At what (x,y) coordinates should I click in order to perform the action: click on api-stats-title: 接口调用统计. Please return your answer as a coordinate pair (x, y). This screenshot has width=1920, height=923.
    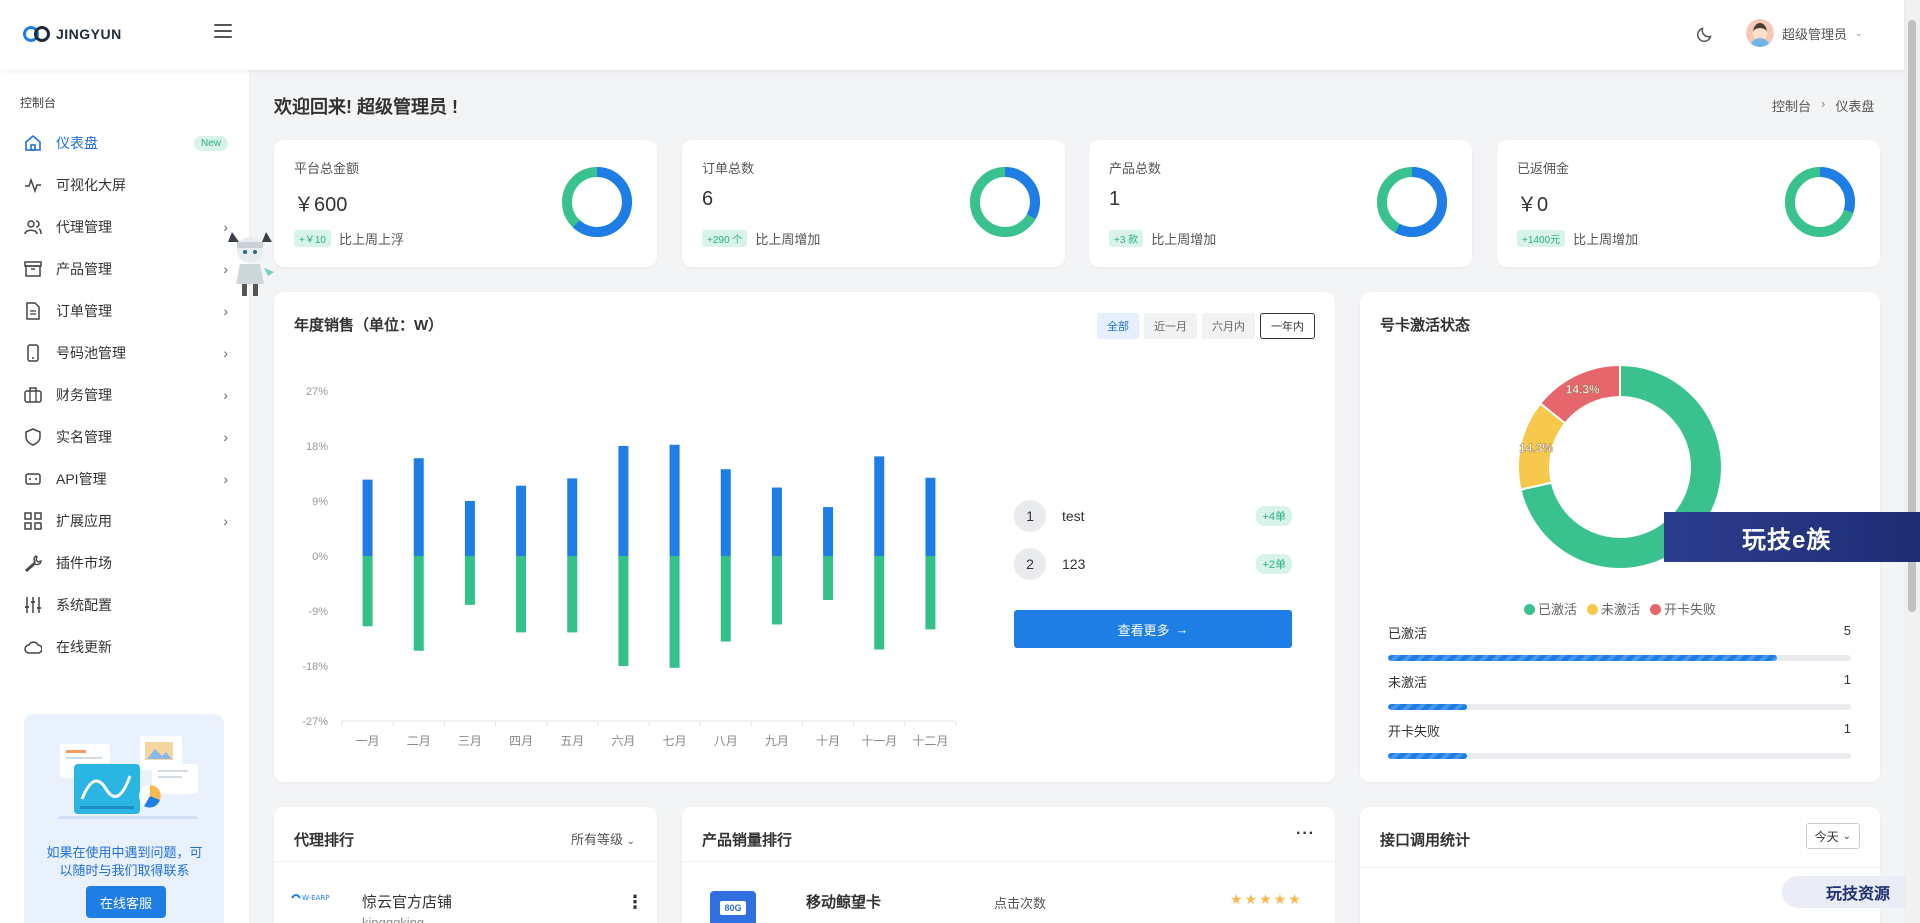
    Looking at the image, I should click on (1425, 840).